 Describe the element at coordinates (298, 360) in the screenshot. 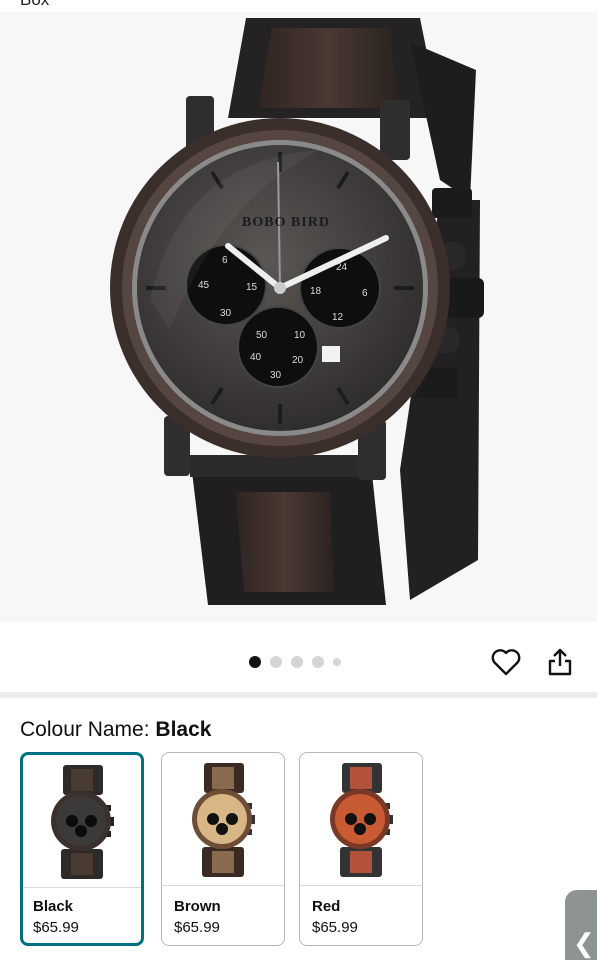

I see `dial-num: 20` at that location.